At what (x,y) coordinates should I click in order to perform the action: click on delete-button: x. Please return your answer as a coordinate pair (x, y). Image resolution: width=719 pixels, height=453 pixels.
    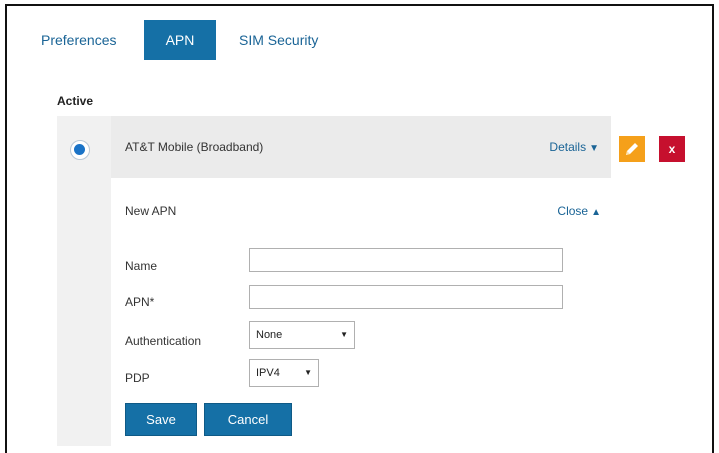
    Looking at the image, I should click on (672, 149).